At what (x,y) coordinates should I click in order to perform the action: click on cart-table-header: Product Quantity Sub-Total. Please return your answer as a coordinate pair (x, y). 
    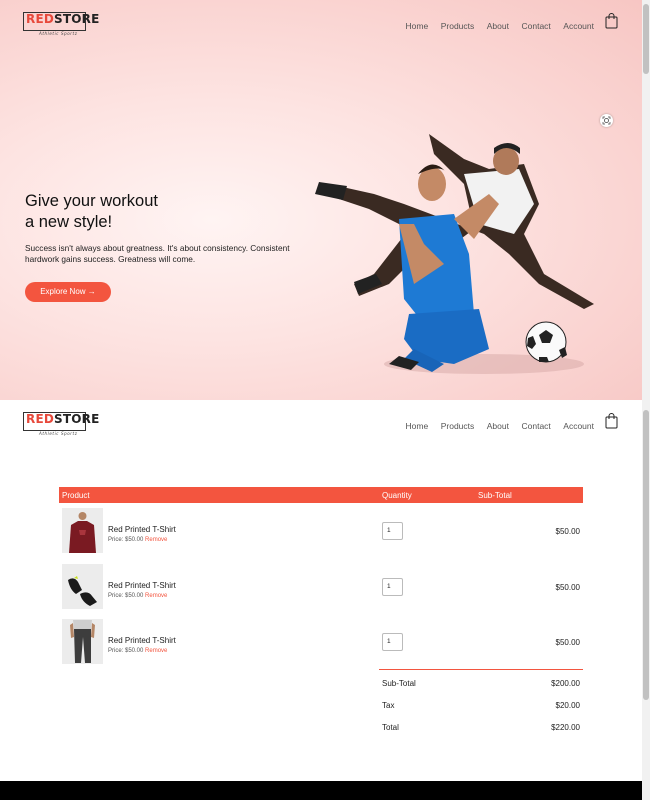
    Looking at the image, I should click on (321, 495).